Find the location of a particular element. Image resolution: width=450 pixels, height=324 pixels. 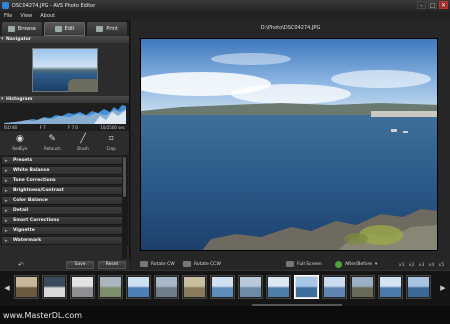

effects-scrollbar is located at coordinates (124, 207).